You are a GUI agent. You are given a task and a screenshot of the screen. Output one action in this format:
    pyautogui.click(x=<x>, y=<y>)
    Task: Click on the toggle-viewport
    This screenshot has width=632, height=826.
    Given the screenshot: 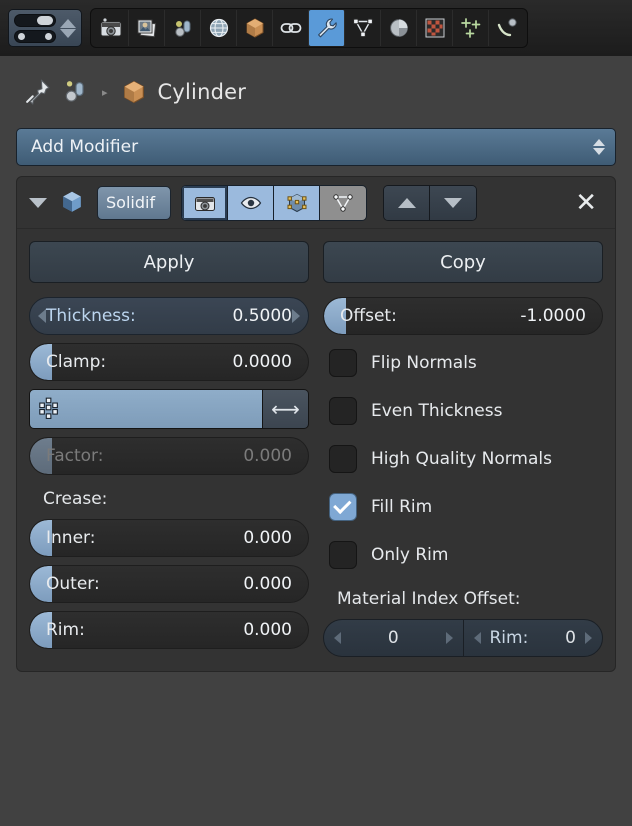 What is the action you would take?
    pyautogui.click(x=251, y=202)
    